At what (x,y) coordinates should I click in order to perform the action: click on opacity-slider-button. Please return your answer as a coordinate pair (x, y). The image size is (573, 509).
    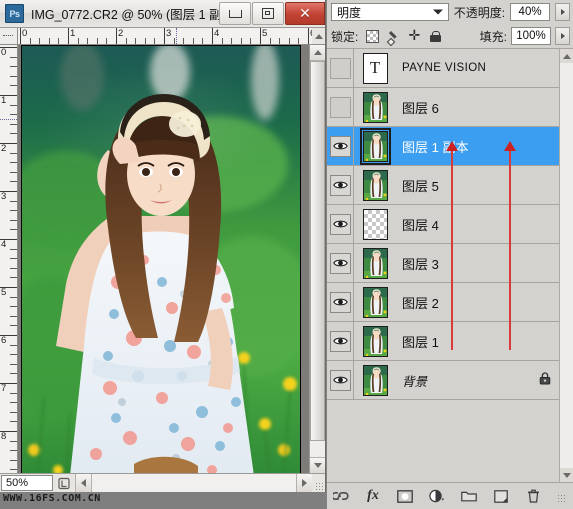
    Looking at the image, I should click on (562, 12).